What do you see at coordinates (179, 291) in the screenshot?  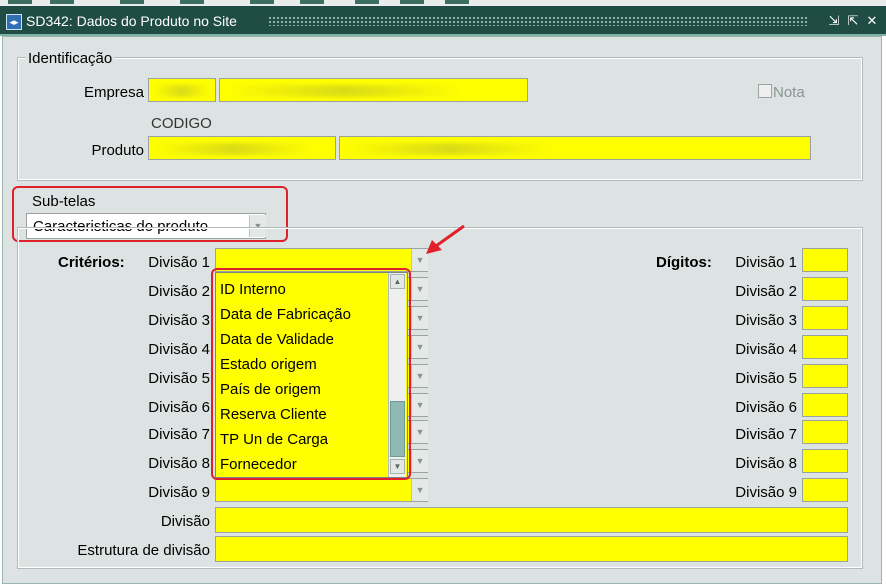 I see `criterio-divisao-label: Divisão 2` at bounding box center [179, 291].